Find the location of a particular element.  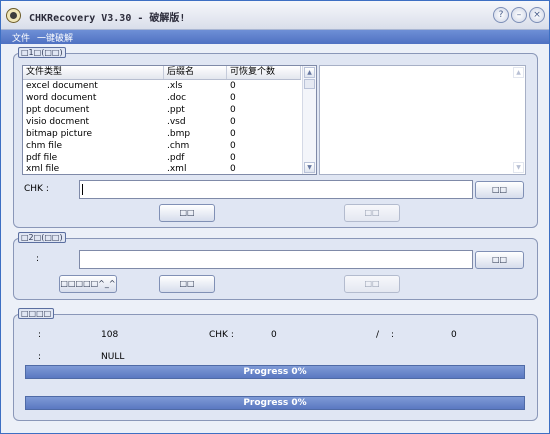

list-item: ppt document .ppt 0 is located at coordinates (162, 110).